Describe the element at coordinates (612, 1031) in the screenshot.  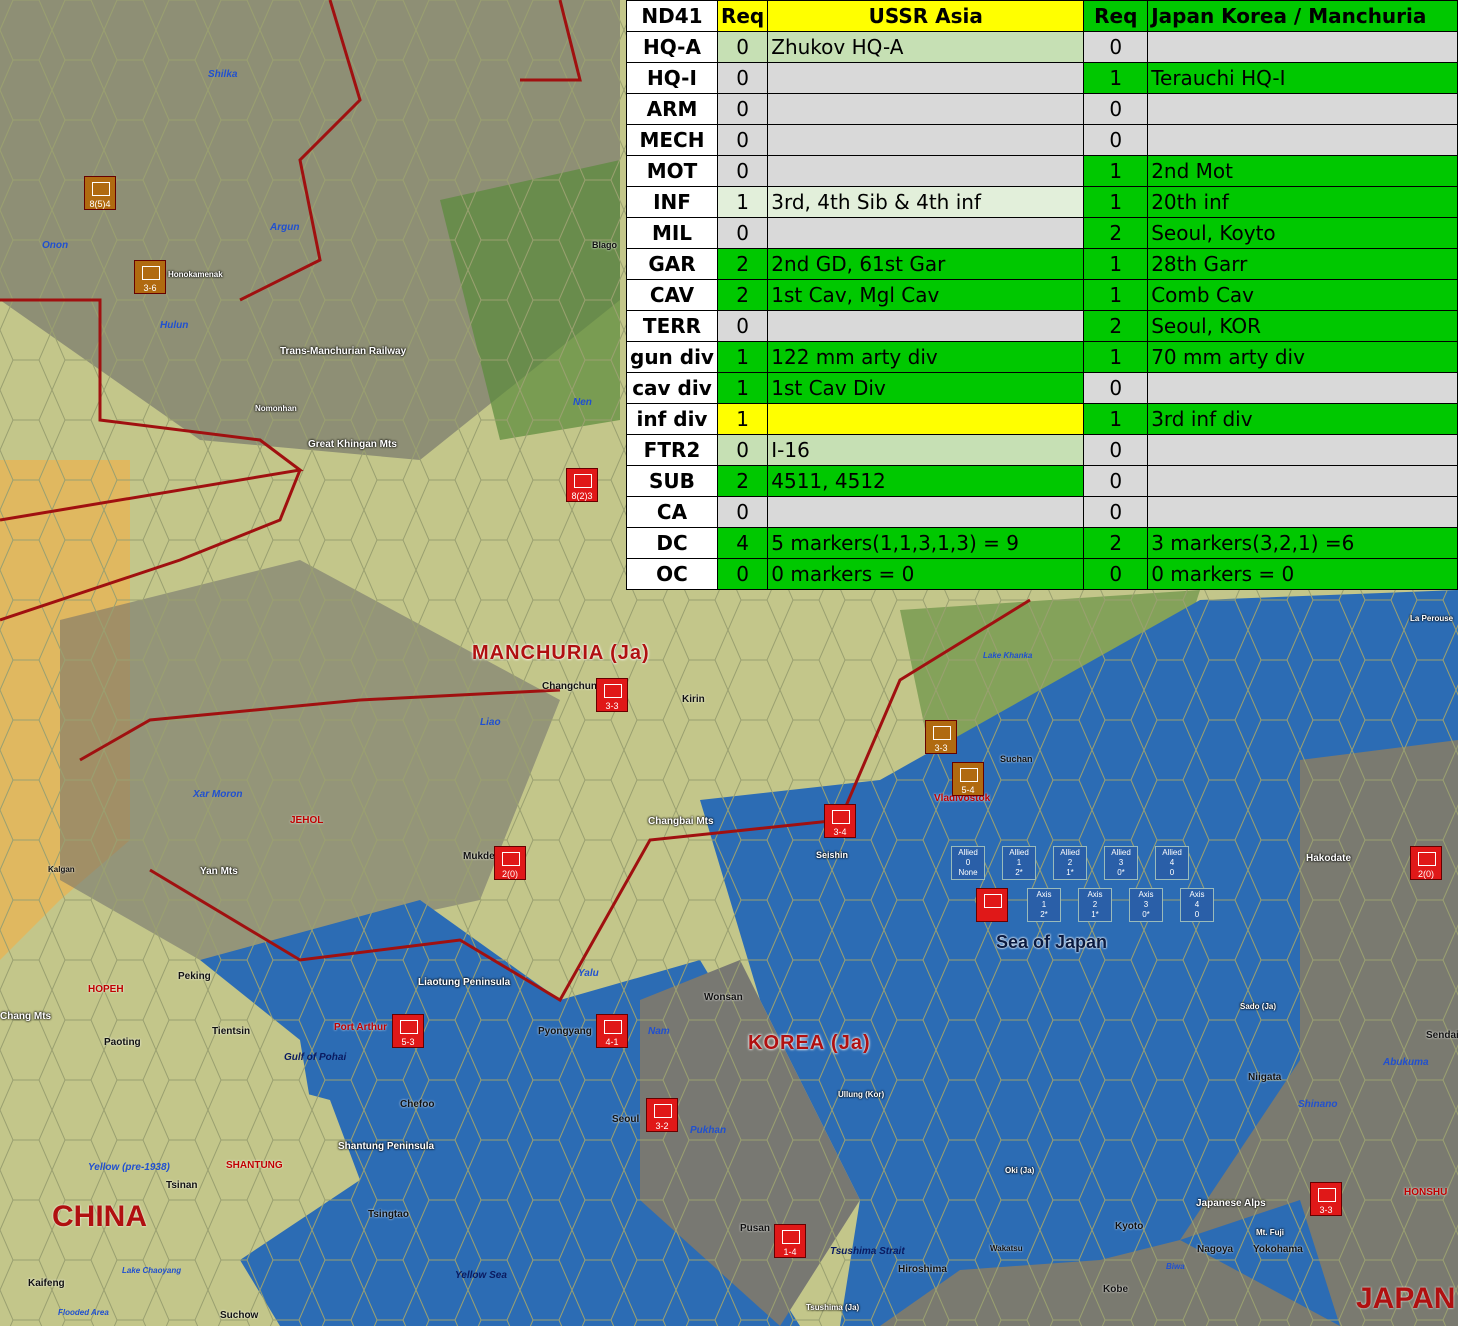
I see `unit-counter: 4-1` at that location.